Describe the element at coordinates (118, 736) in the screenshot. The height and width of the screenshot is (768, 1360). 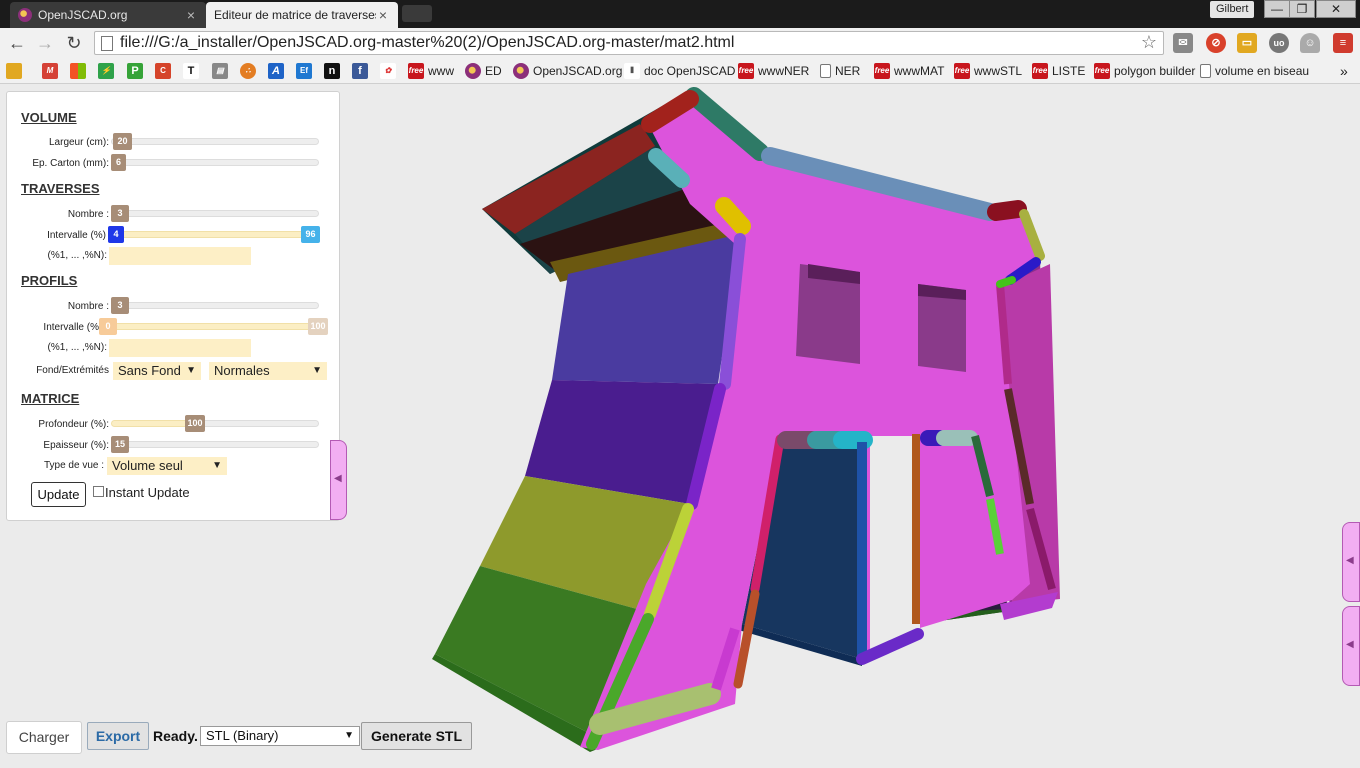
I see `export-button: Export` at that location.